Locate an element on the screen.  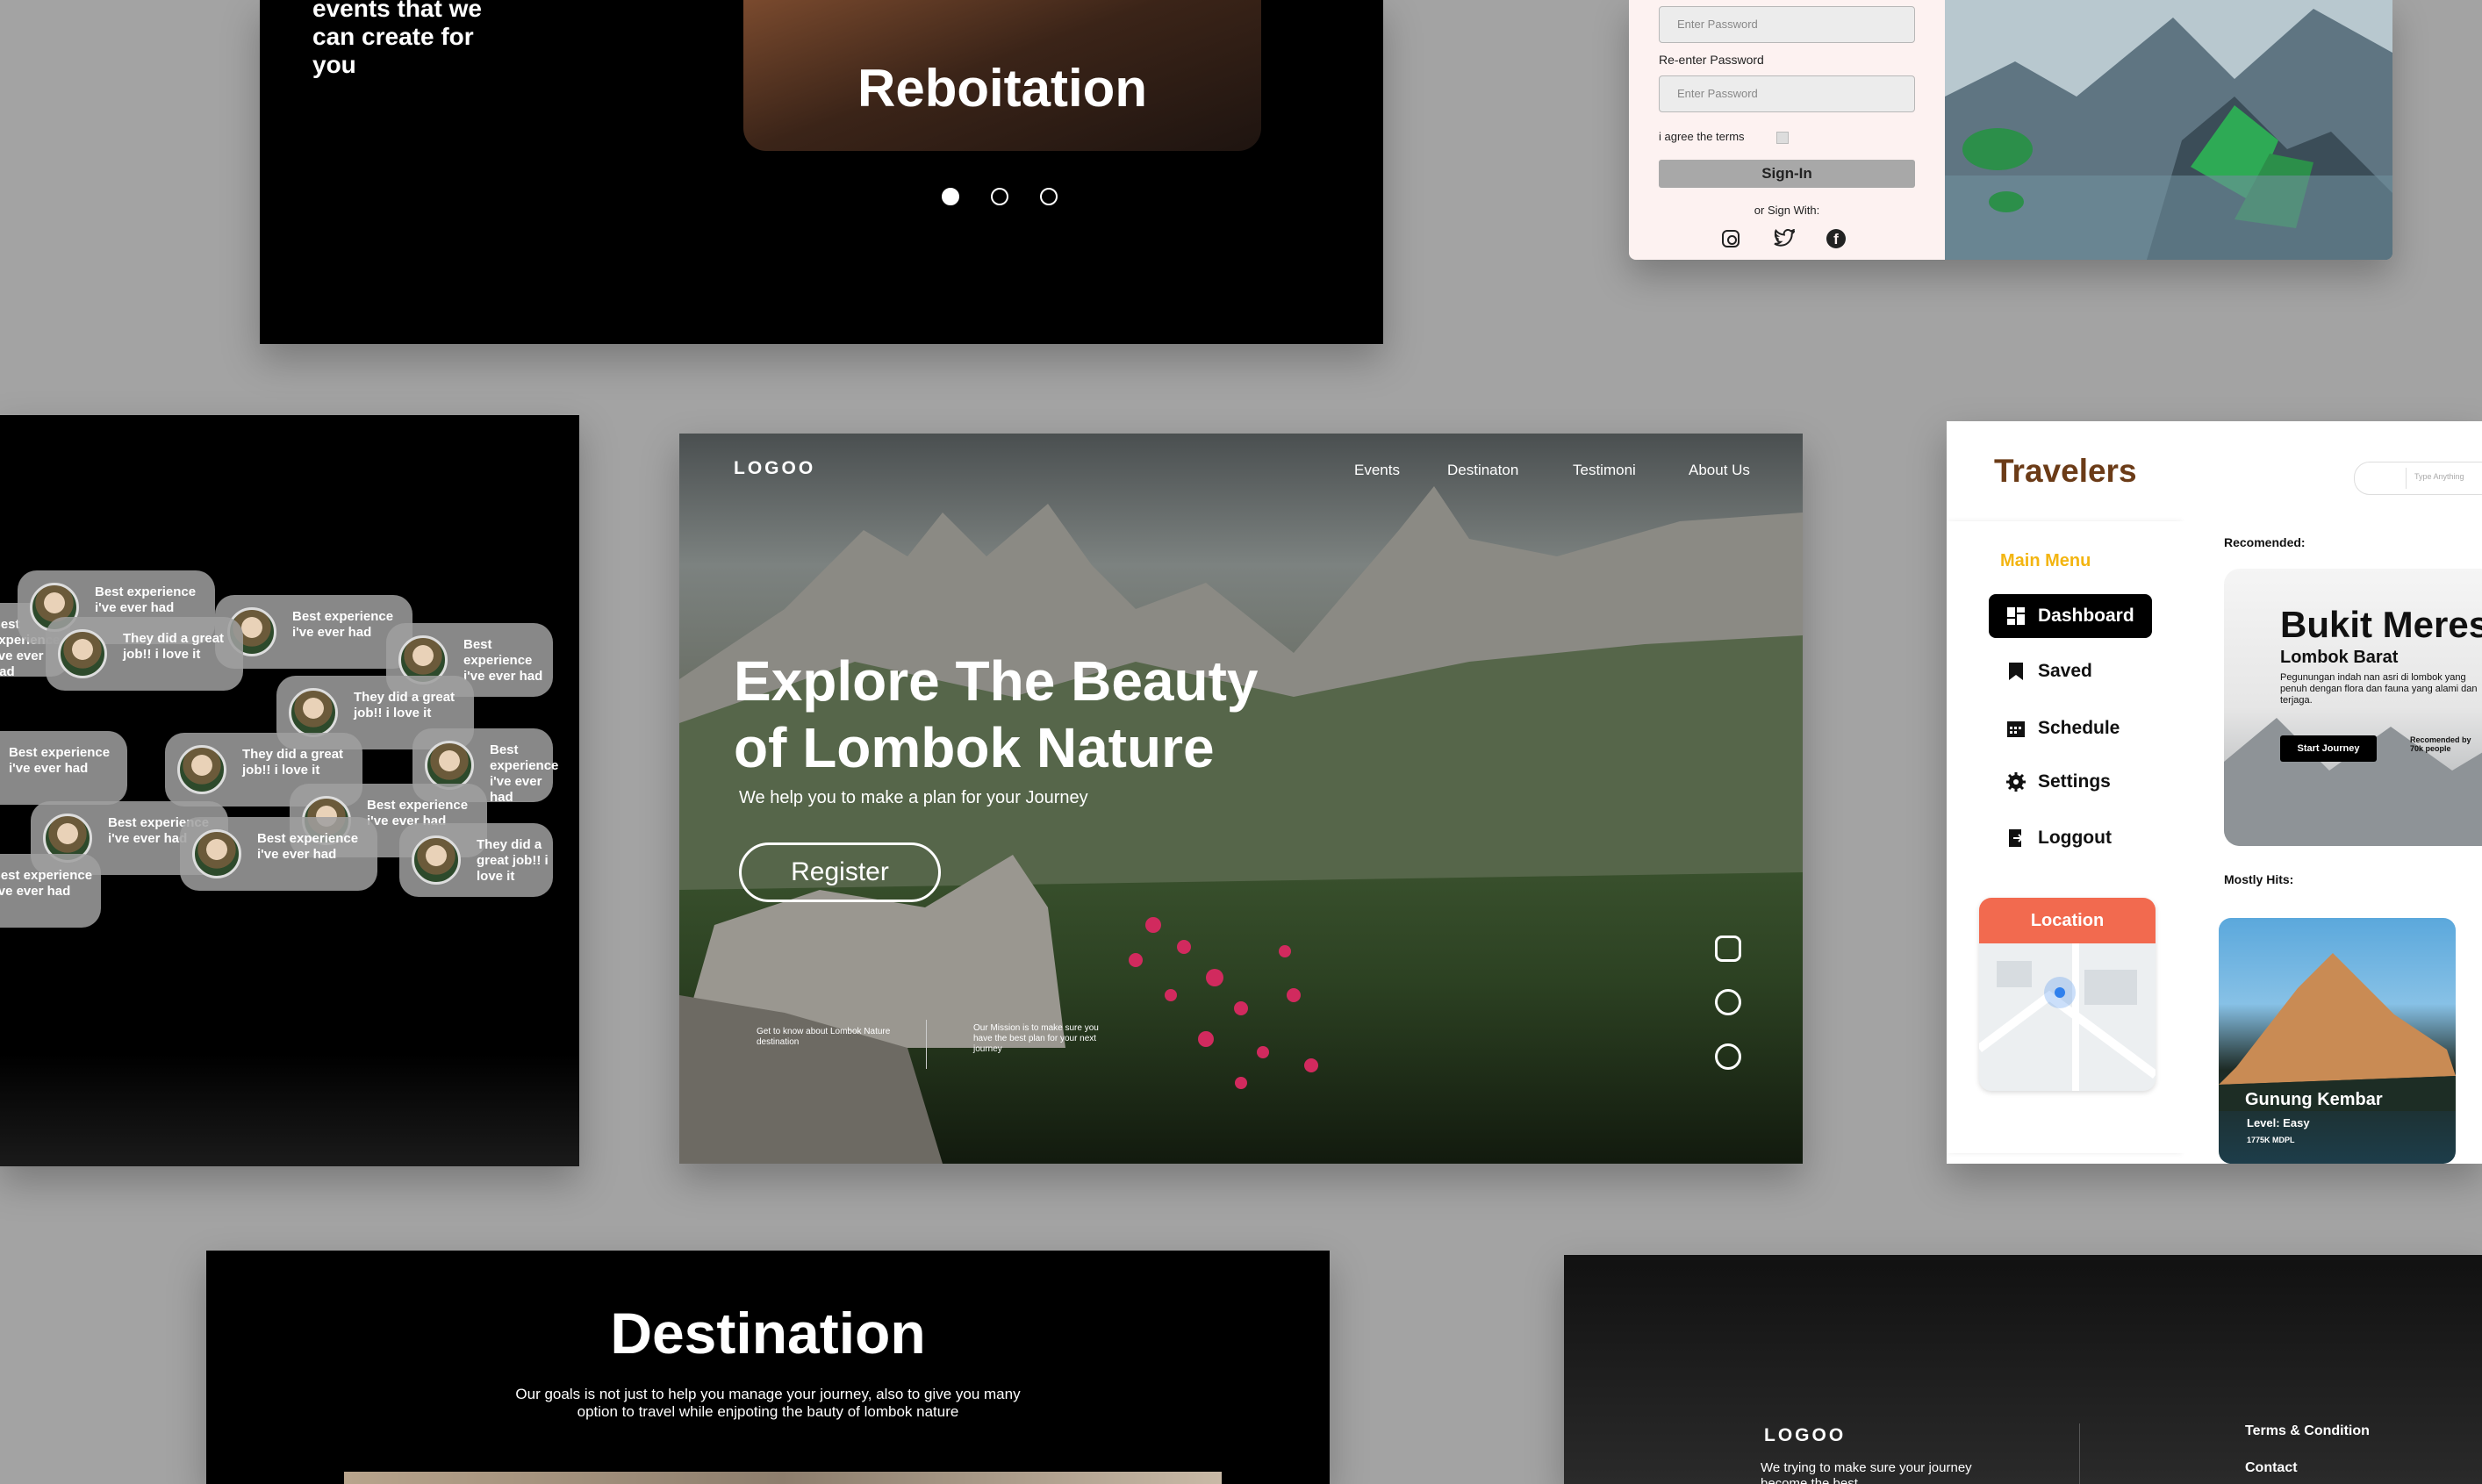
recommended-label: Recomended: is located at coordinates (2265, 542).